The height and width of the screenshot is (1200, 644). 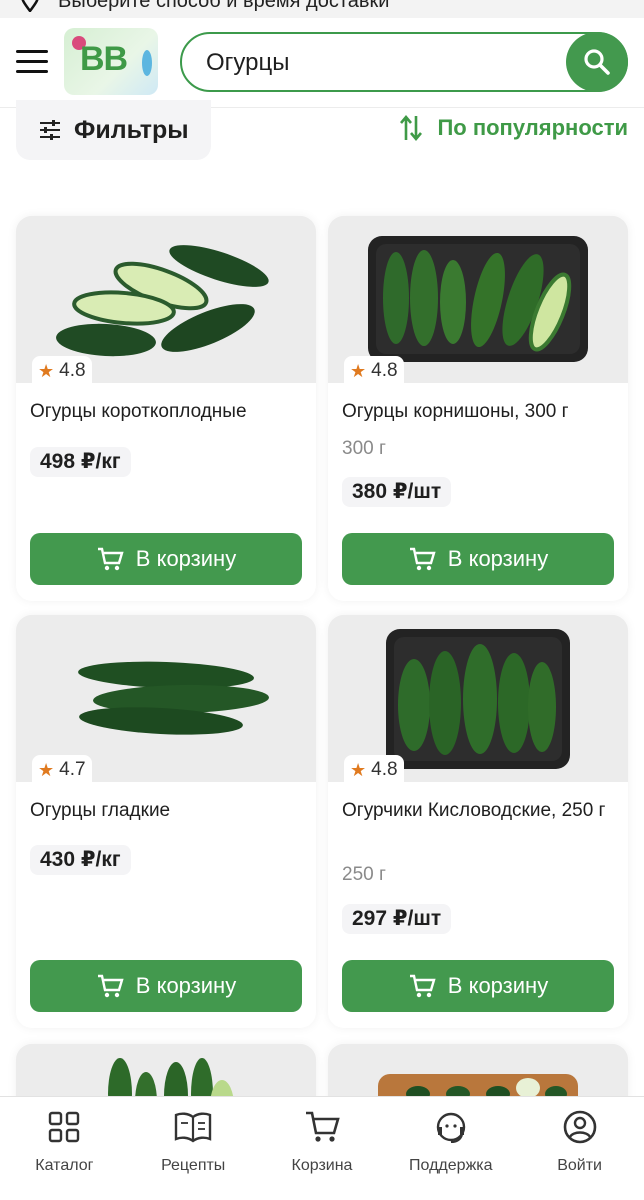 I want to click on nav-label: Войти, so click(x=579, y=1165).